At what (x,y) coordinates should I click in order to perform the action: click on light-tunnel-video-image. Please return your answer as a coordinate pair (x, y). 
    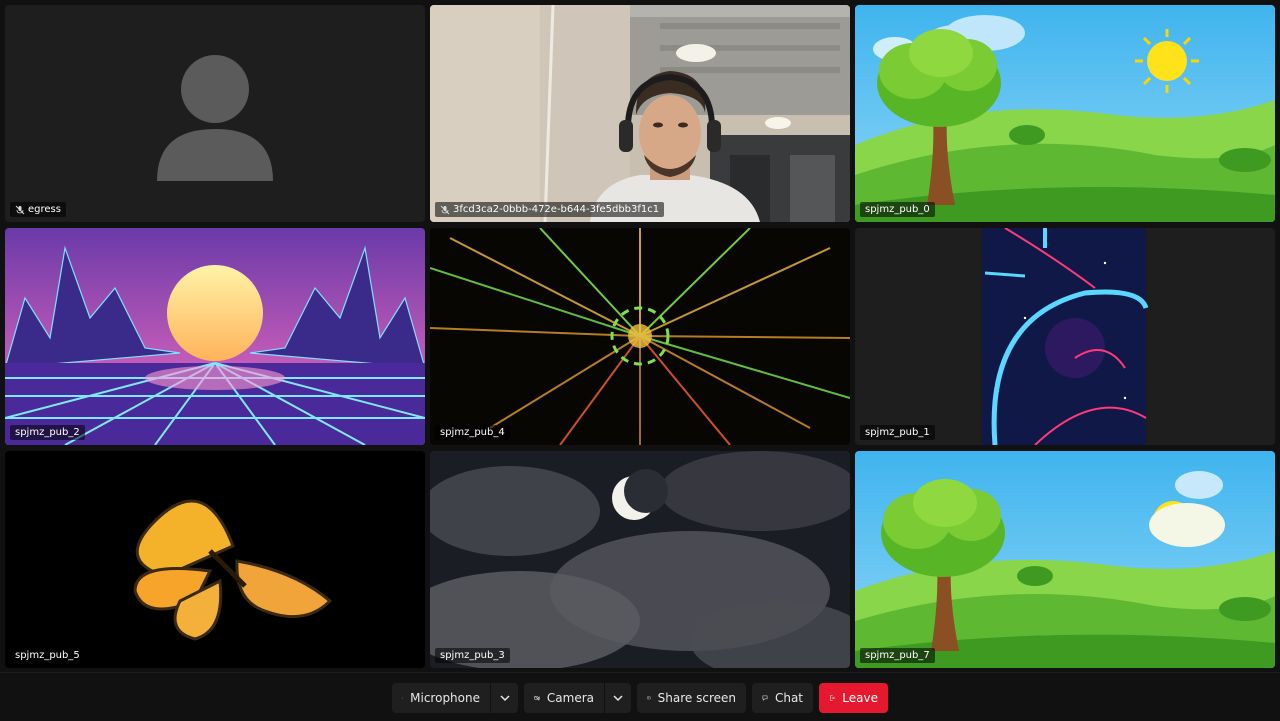
    Looking at the image, I should click on (640, 336).